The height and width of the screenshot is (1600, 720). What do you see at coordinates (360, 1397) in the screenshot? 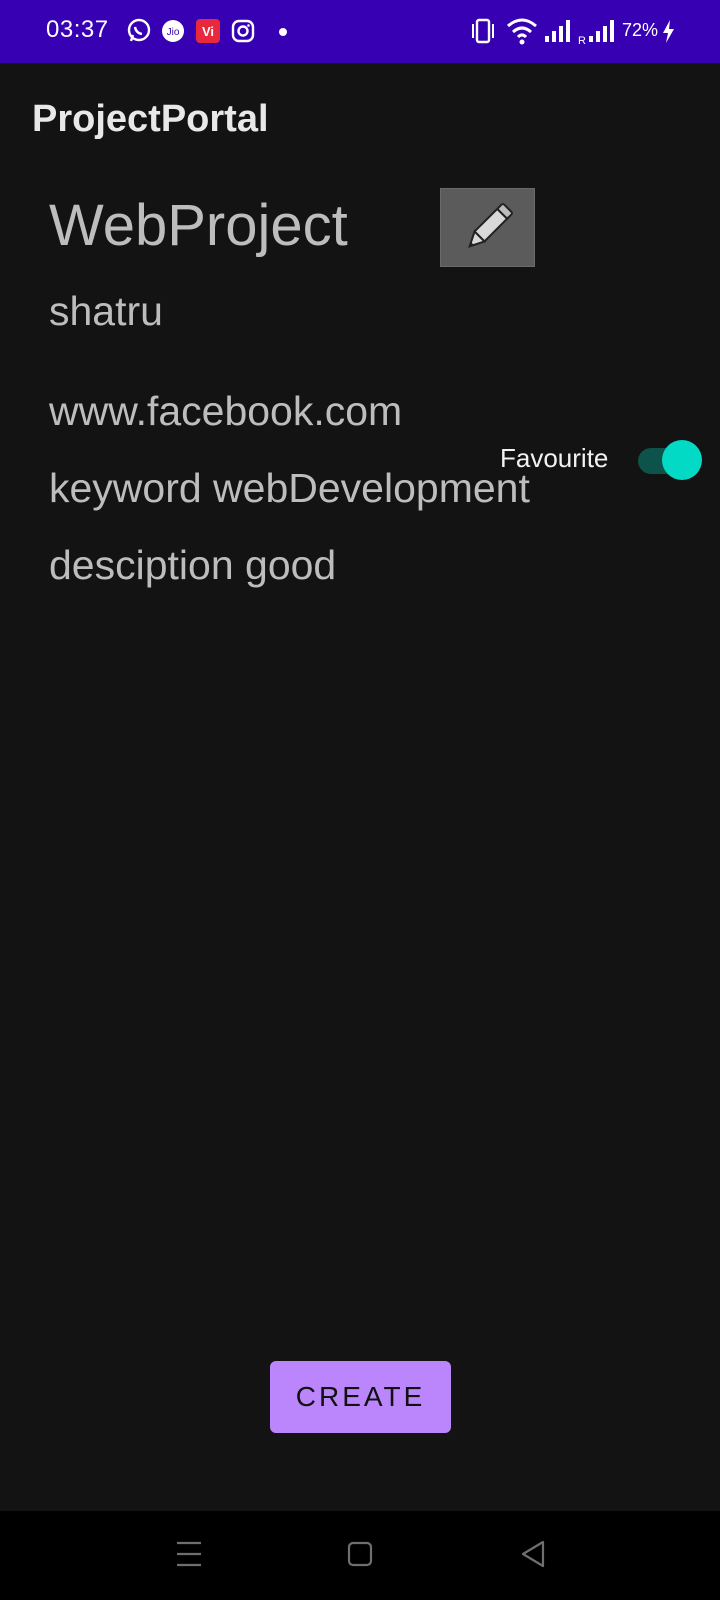
I see `create-button: CREATE` at bounding box center [360, 1397].